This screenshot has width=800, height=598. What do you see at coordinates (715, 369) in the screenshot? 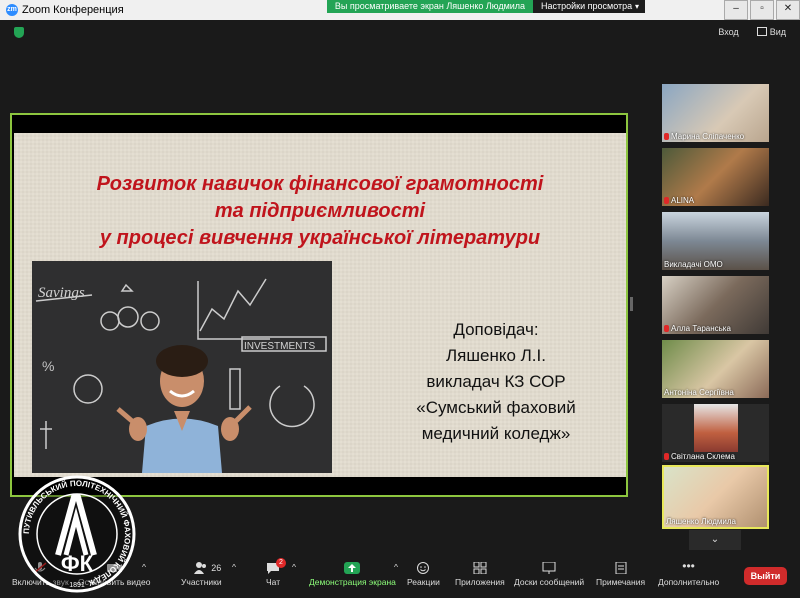
I see `participant-tile: Антонiна Сергіївна` at bounding box center [715, 369].